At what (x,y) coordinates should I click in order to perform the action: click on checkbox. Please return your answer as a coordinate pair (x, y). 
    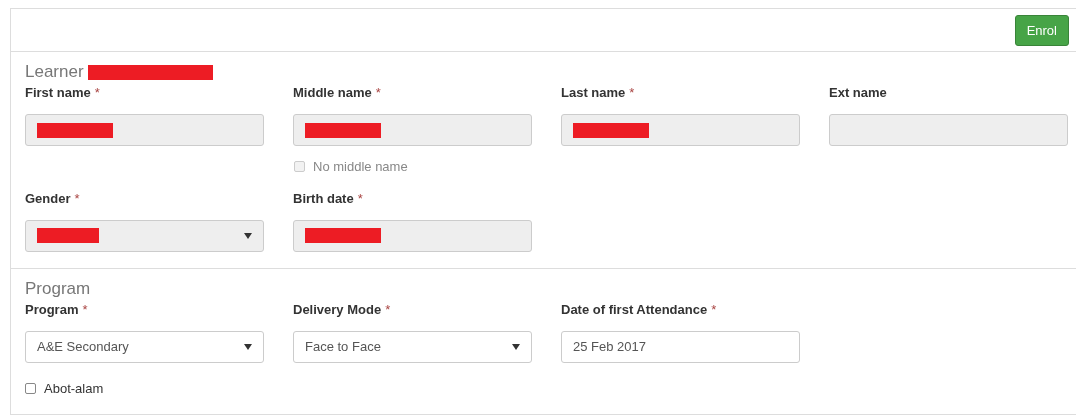
    Looking at the image, I should click on (30, 388).